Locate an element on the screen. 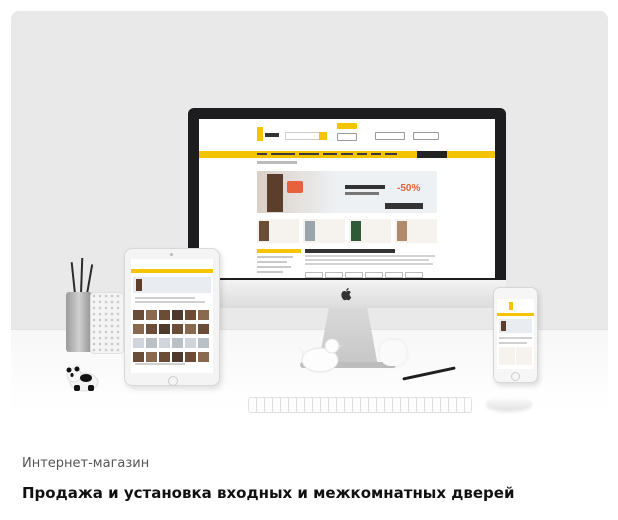 The height and width of the screenshot is (520, 618). phone-screen is located at coordinates (515, 334).